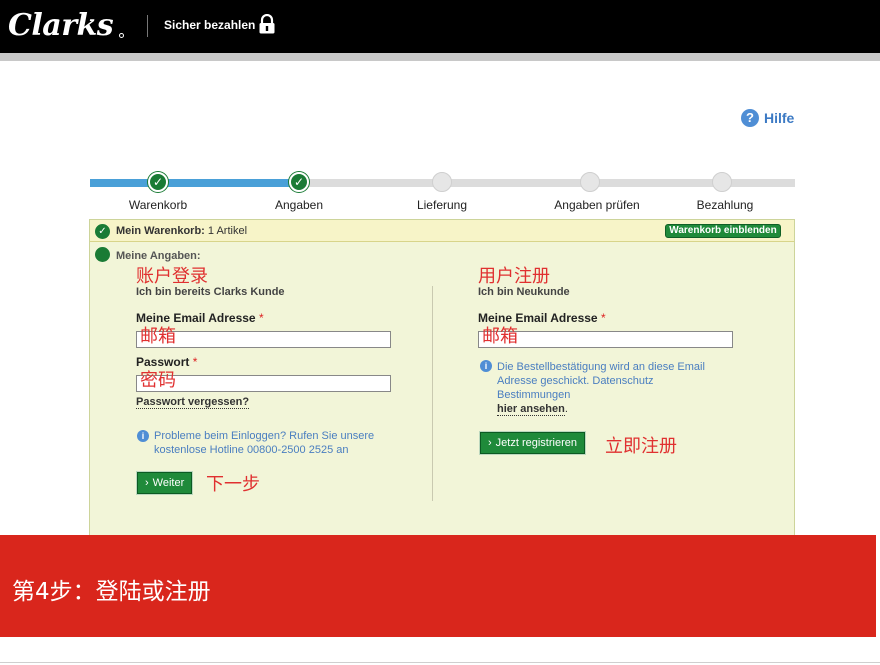  Describe the element at coordinates (147, 483) in the screenshot. I see `continue-arrow-icon: ›` at that location.